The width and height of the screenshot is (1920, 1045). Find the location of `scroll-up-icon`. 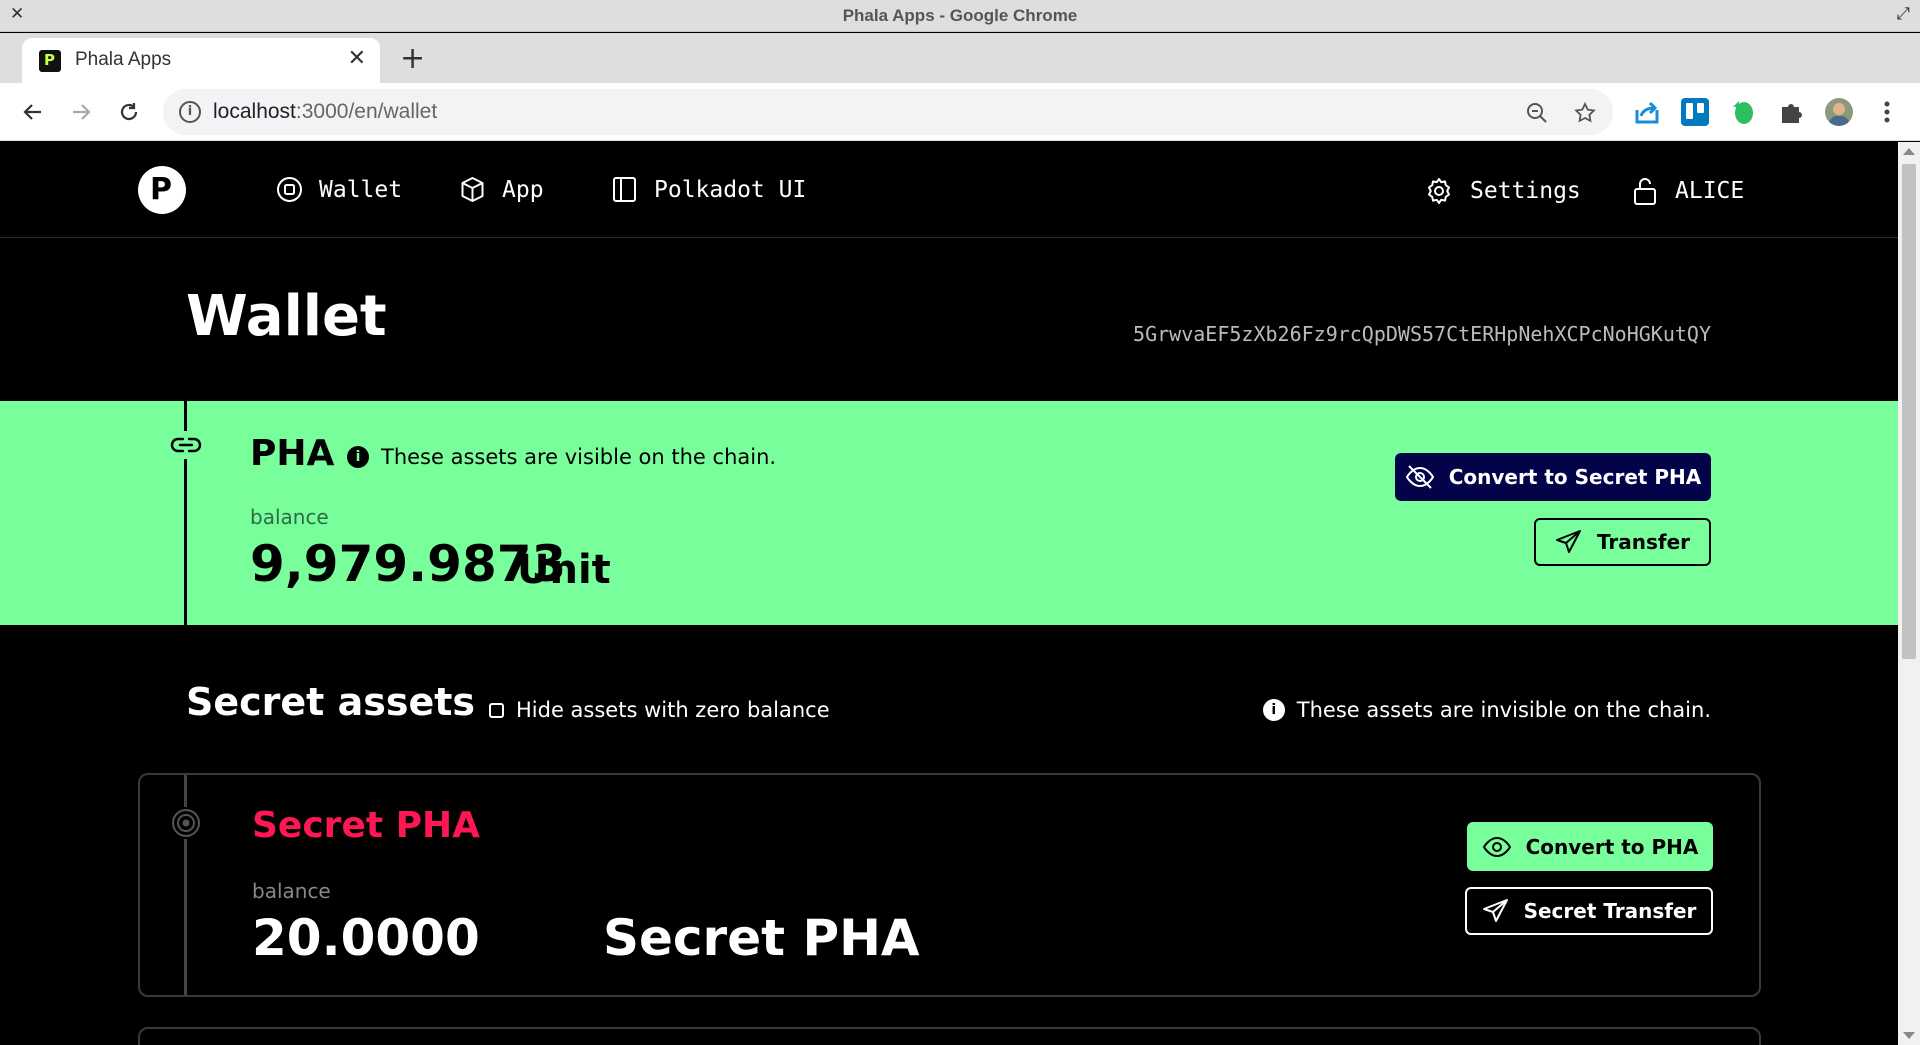

scroll-up-icon is located at coordinates (1909, 151).